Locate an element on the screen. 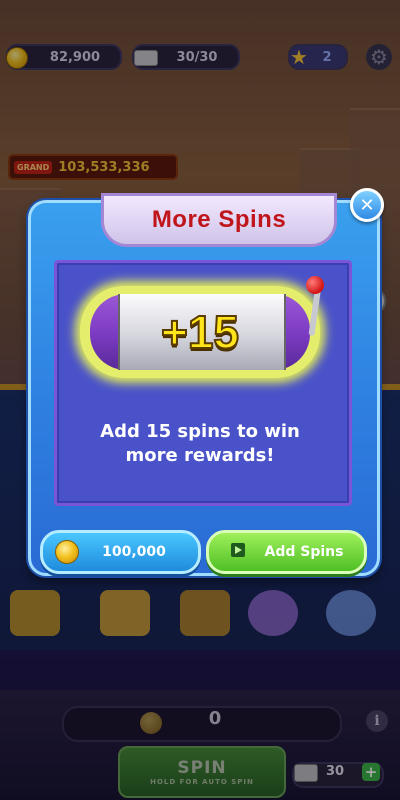 The width and height of the screenshot is (400, 800). coin-icon is located at coordinates (67, 552).